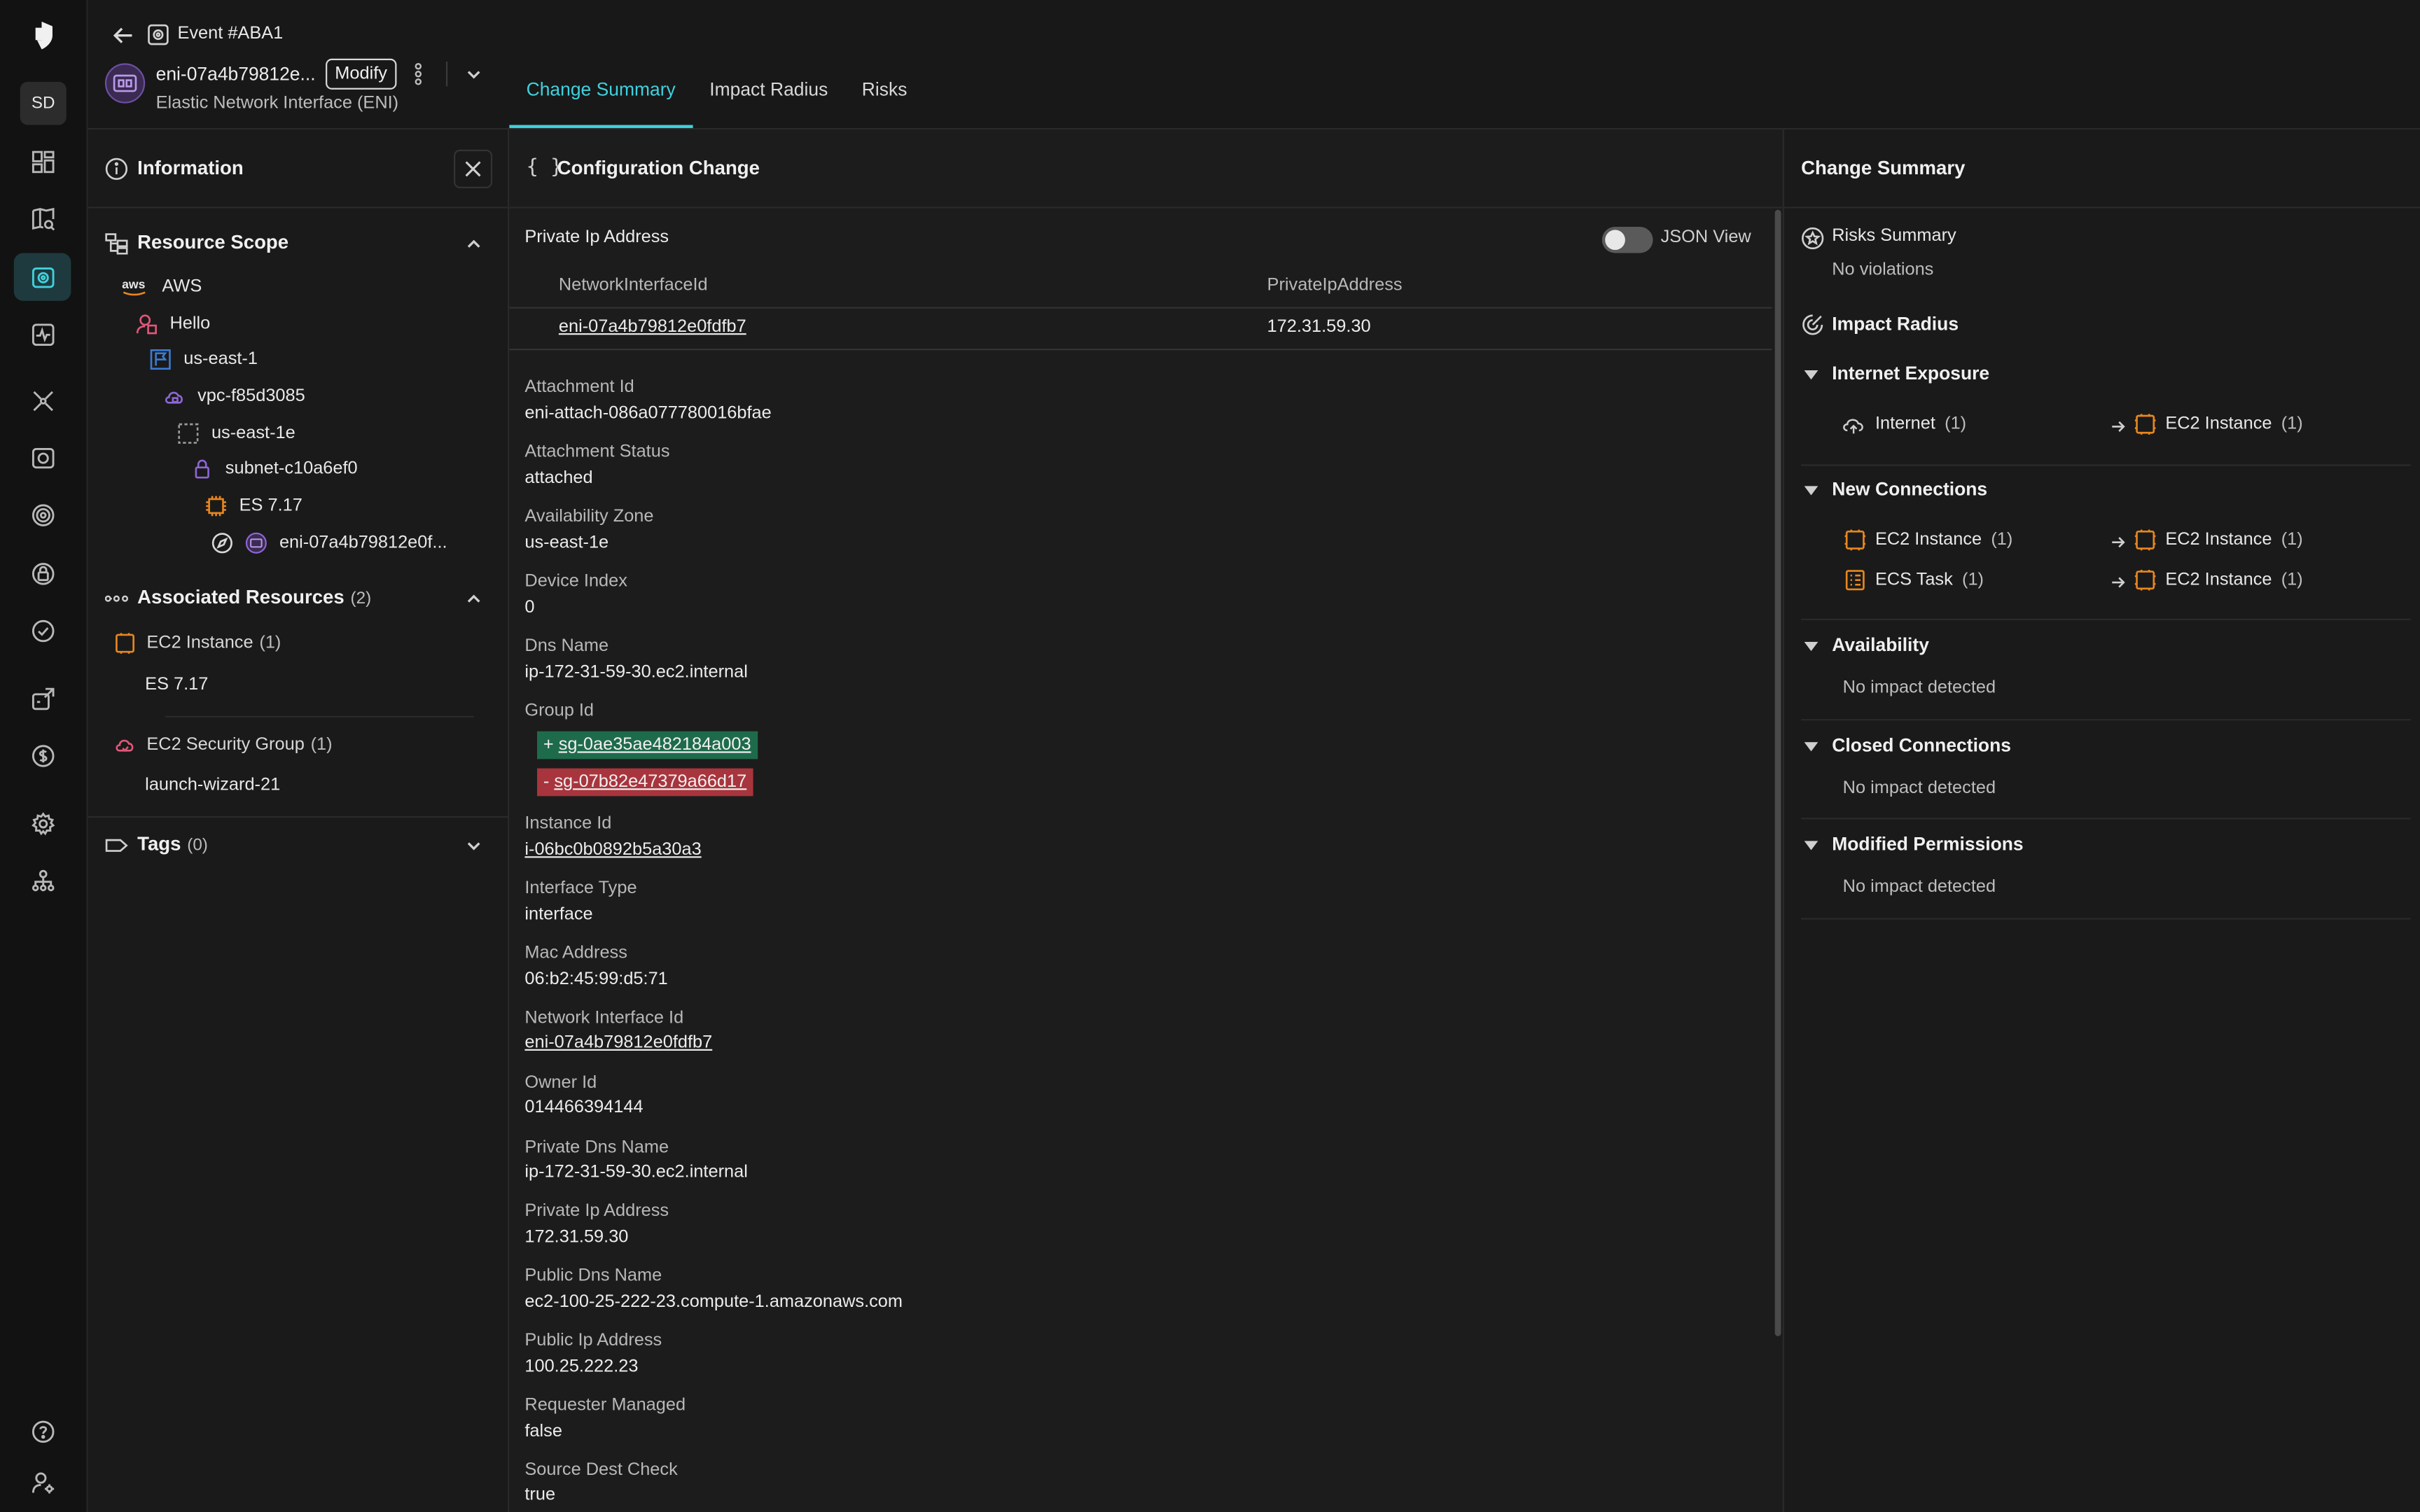 The image size is (2420, 1512). I want to click on help-icon, so click(42, 1431).